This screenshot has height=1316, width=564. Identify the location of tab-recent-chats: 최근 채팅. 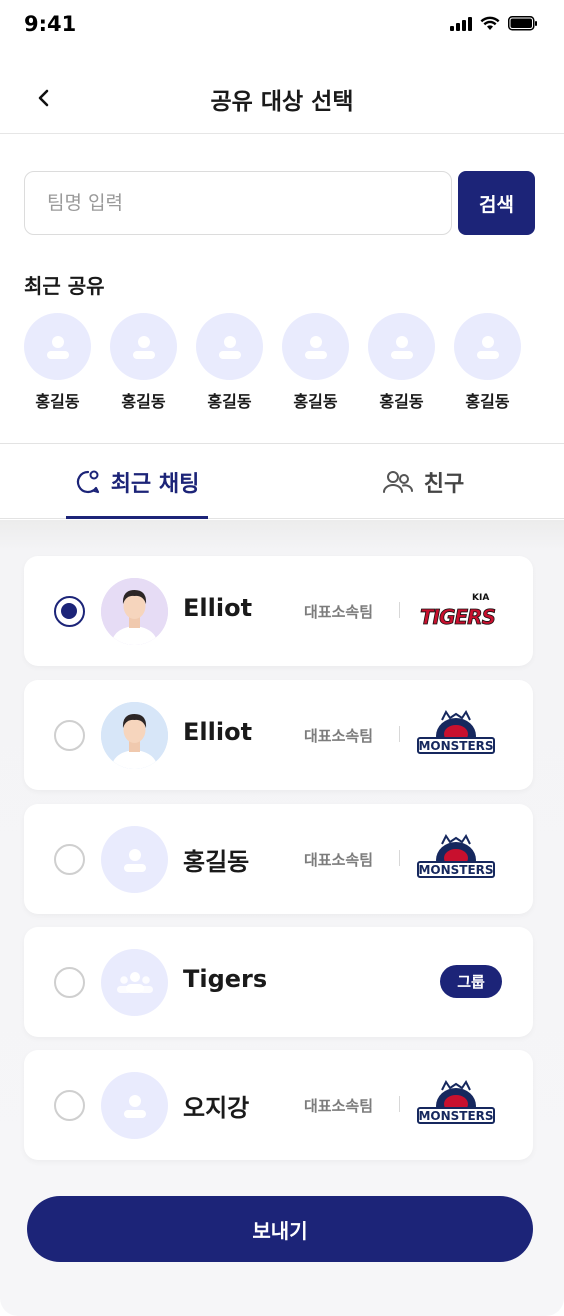
(137, 482).